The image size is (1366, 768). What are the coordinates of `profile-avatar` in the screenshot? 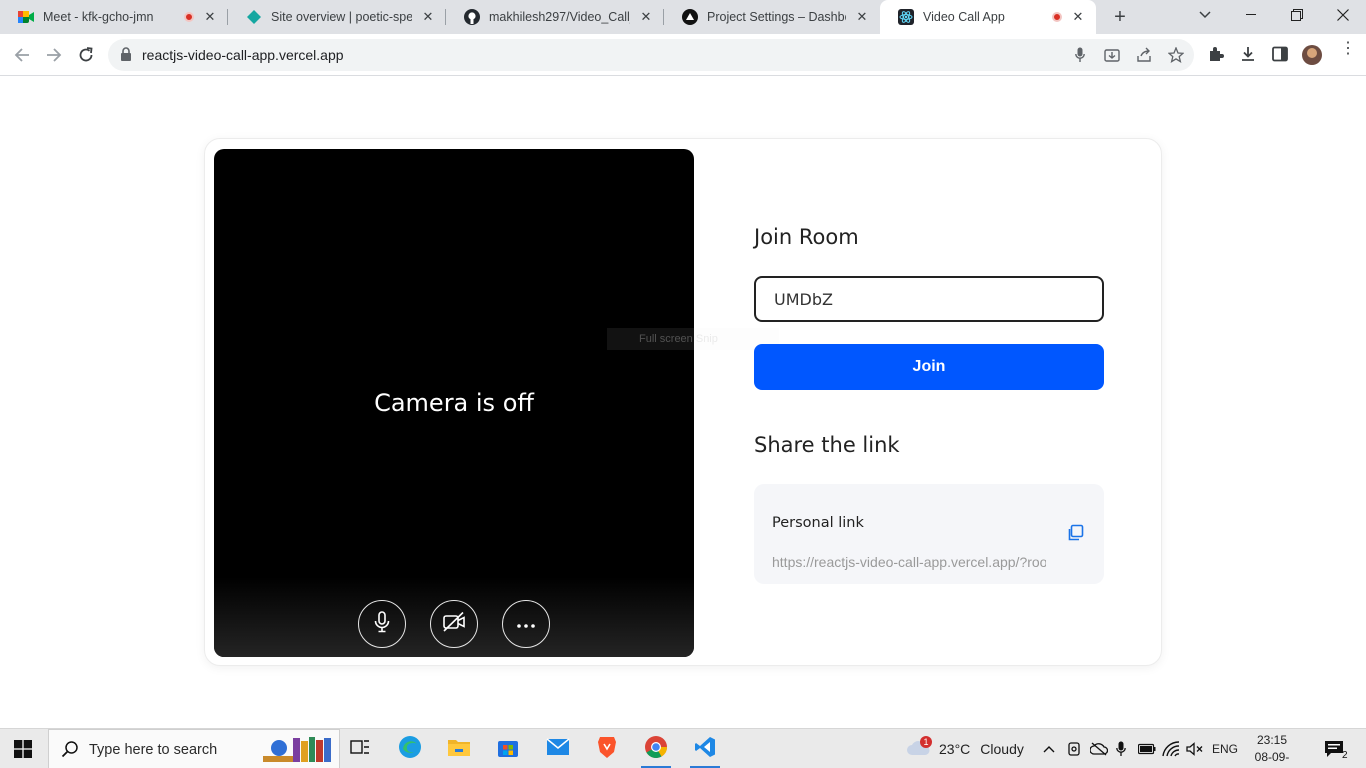 It's located at (1312, 55).